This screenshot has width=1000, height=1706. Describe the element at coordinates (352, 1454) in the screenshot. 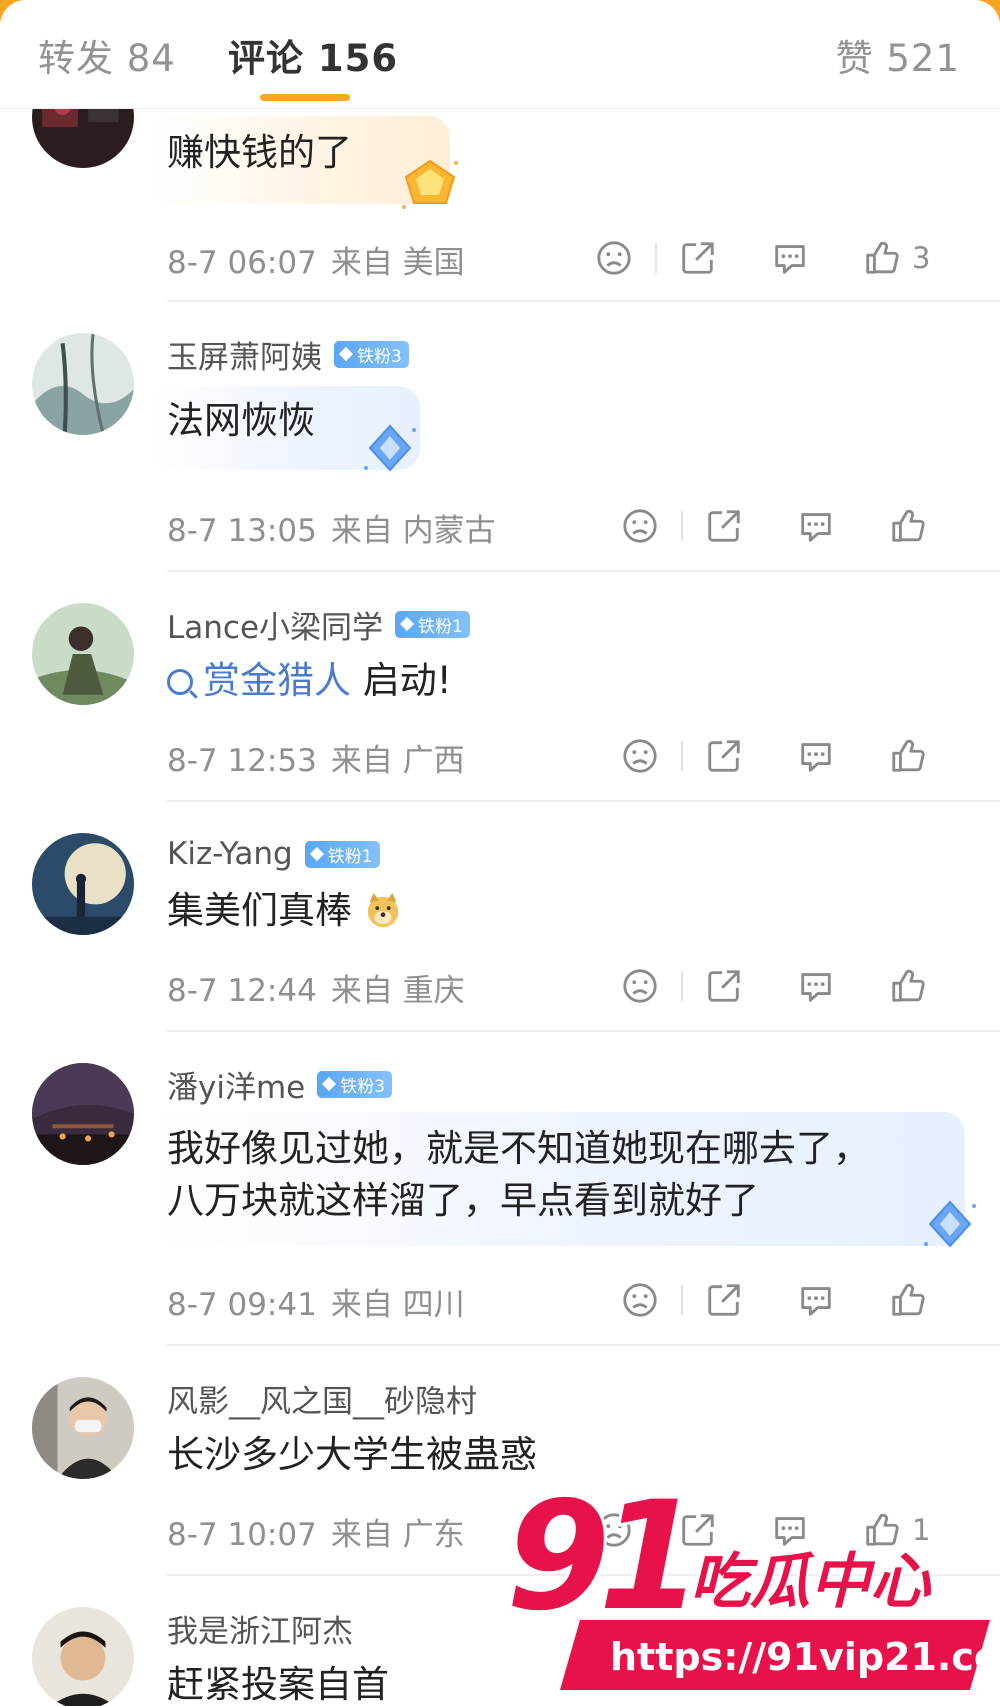

I see `comment-text: 长沙多少大学生被蛊惑` at that location.